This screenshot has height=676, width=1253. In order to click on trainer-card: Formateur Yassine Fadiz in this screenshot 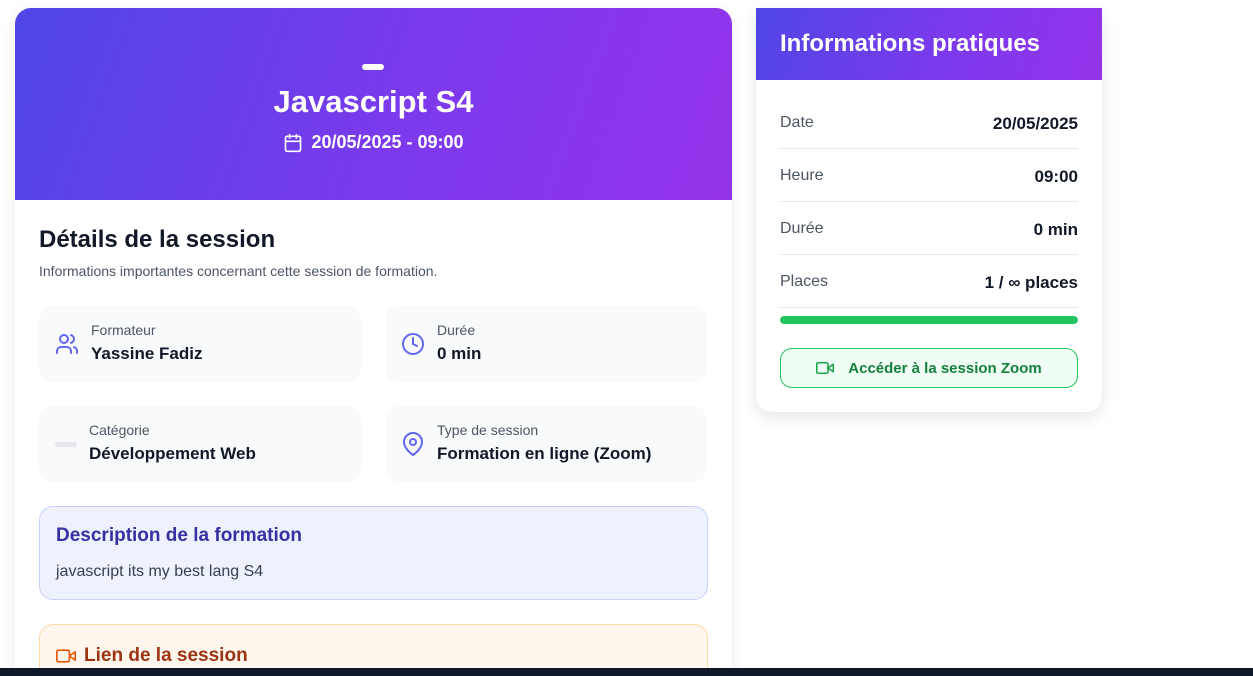, I will do `click(200, 344)`.